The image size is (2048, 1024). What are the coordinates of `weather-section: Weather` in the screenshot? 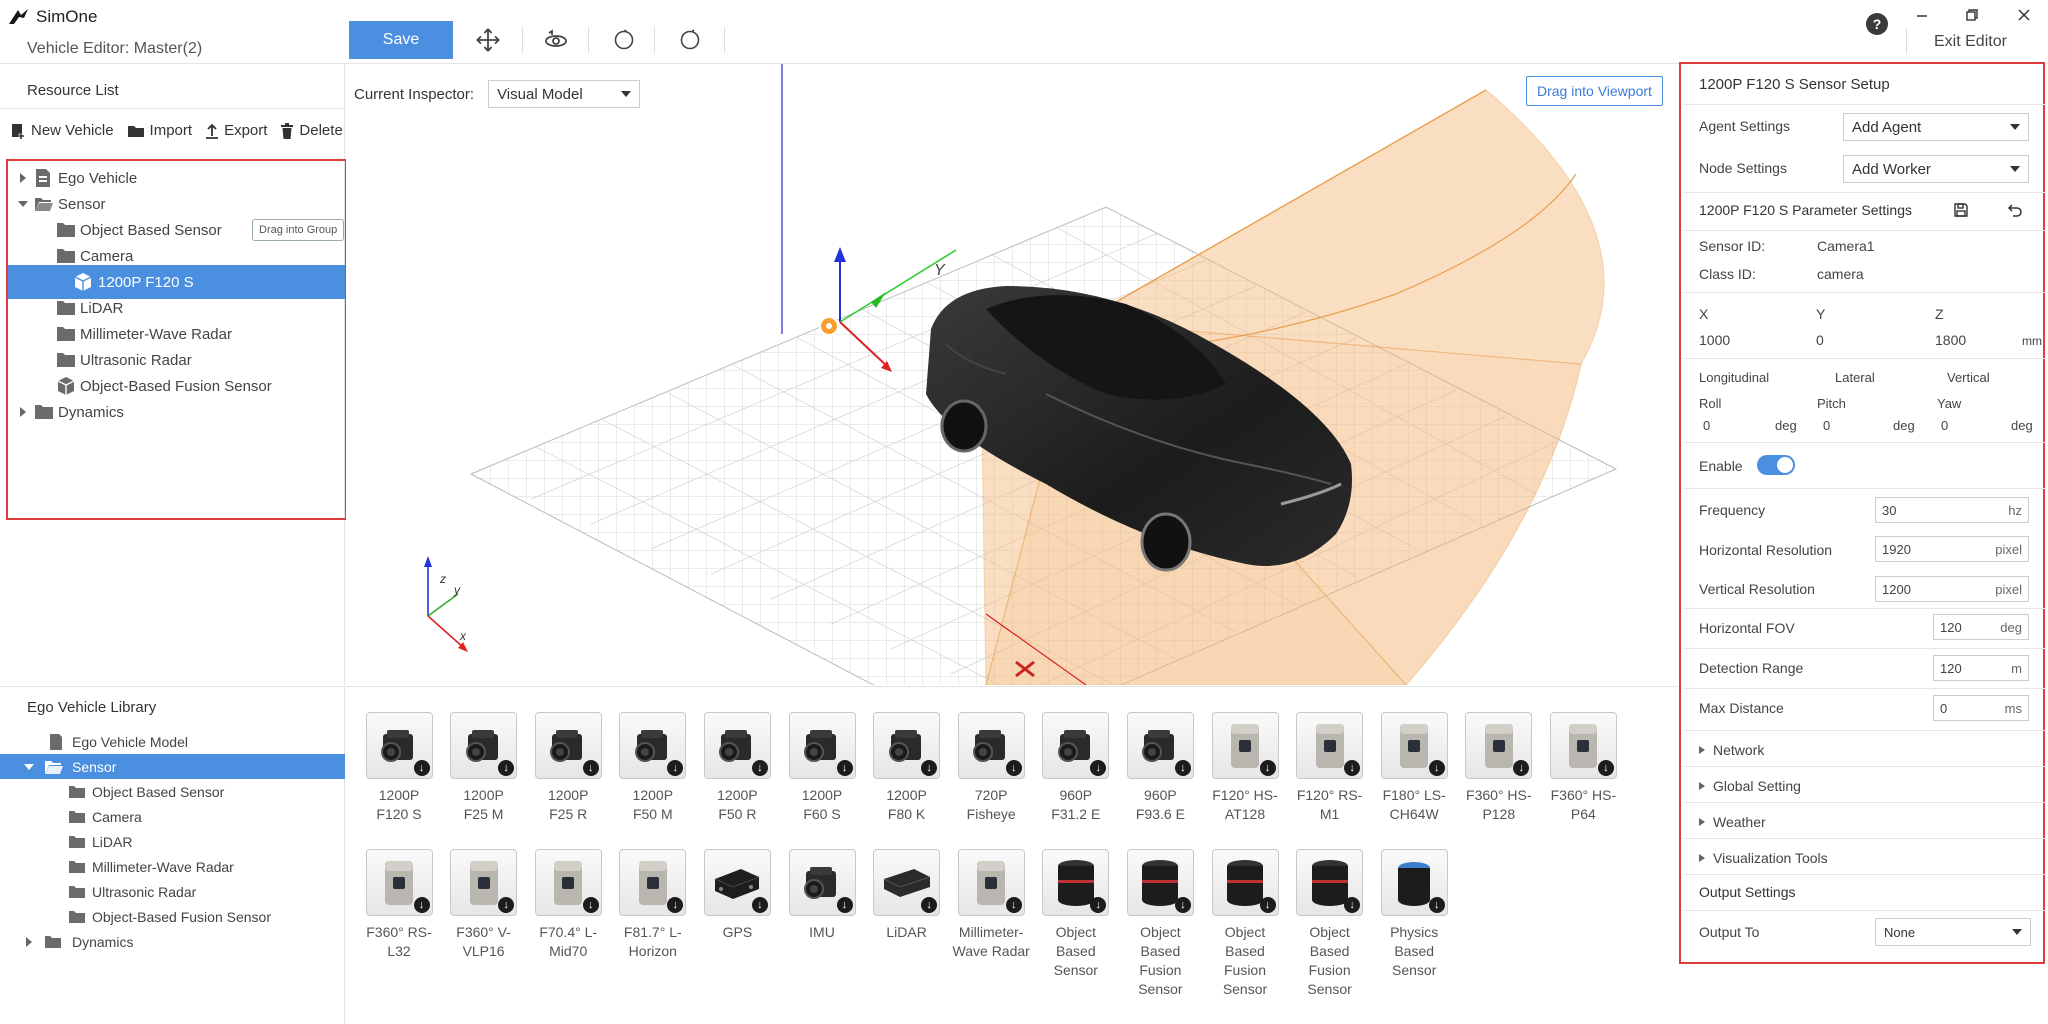 It's located at (1732, 822).